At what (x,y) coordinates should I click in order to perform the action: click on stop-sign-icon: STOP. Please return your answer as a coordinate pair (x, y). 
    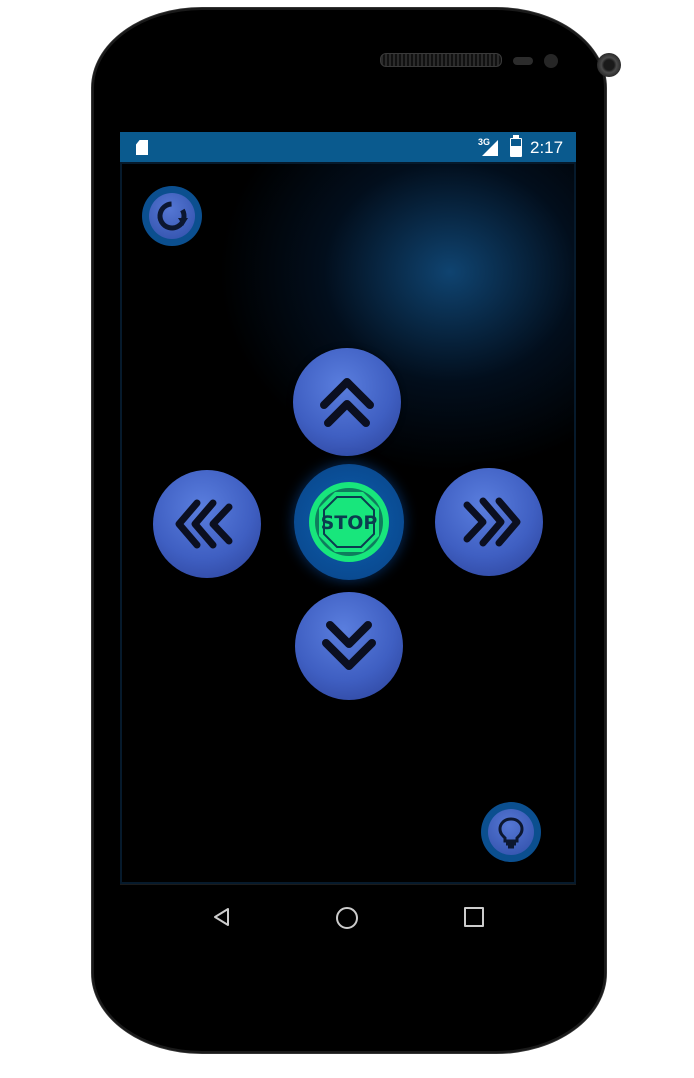
    Looking at the image, I should click on (349, 522).